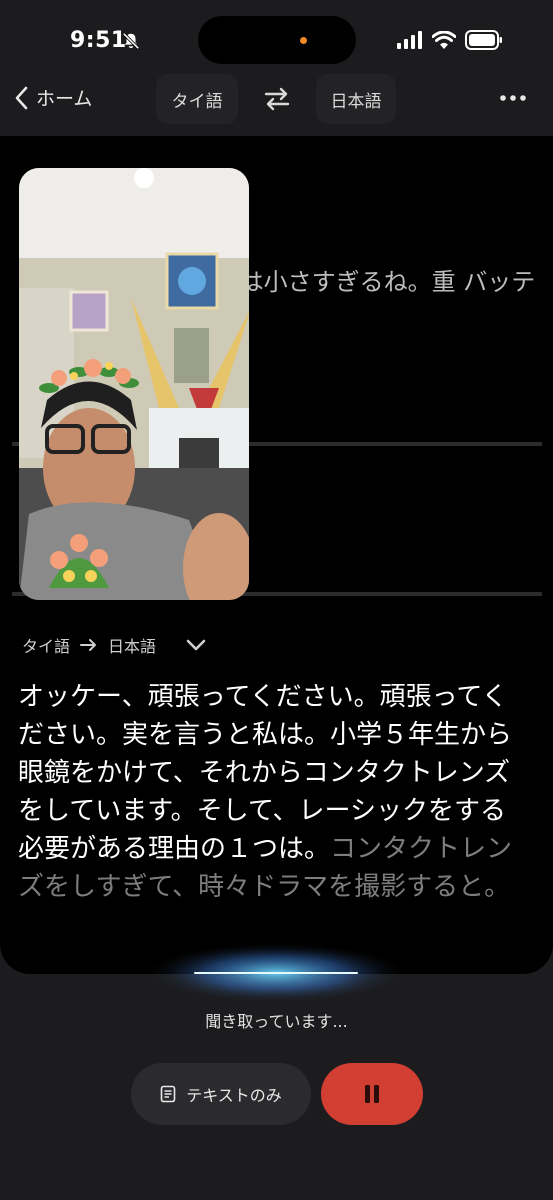 This screenshot has height=1200, width=553. What do you see at coordinates (234, 1095) in the screenshot?
I see `text-only-label: テキストのみ` at bounding box center [234, 1095].